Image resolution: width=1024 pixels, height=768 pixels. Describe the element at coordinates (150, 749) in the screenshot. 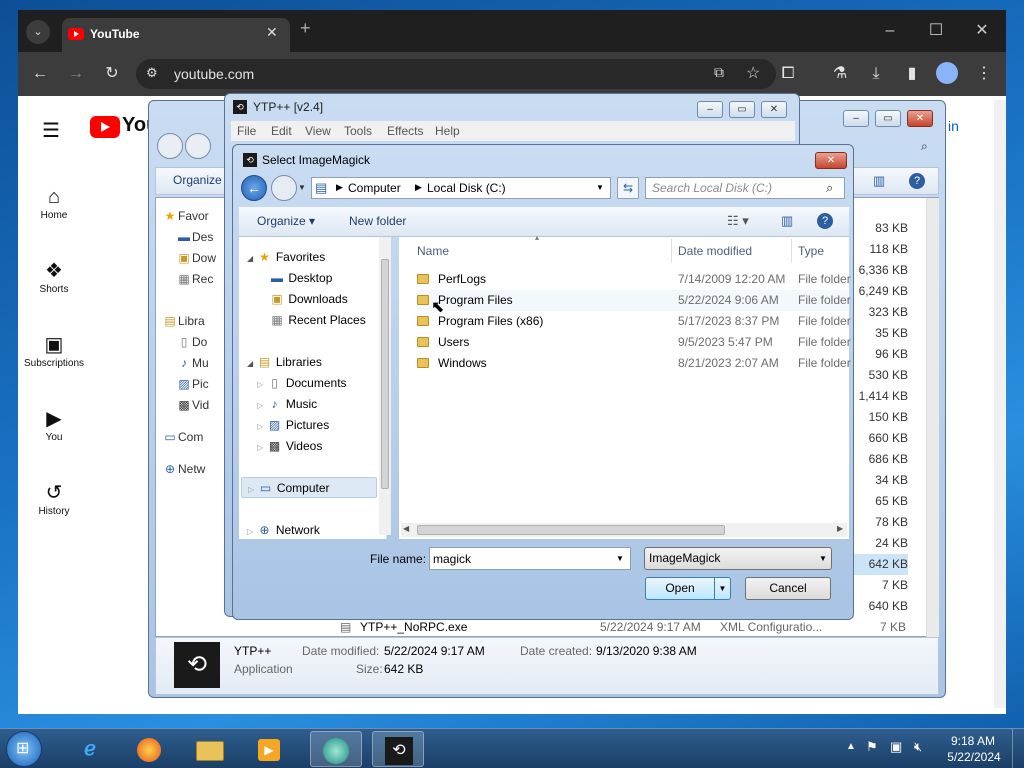

I see `taskbar-firefox` at that location.